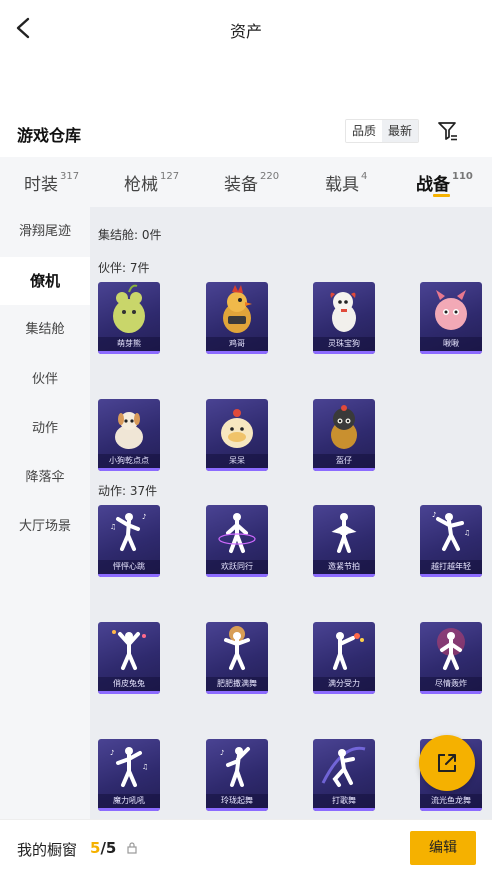  Describe the element at coordinates (237, 344) in the screenshot. I see `item-name: 鸡哥` at that location.